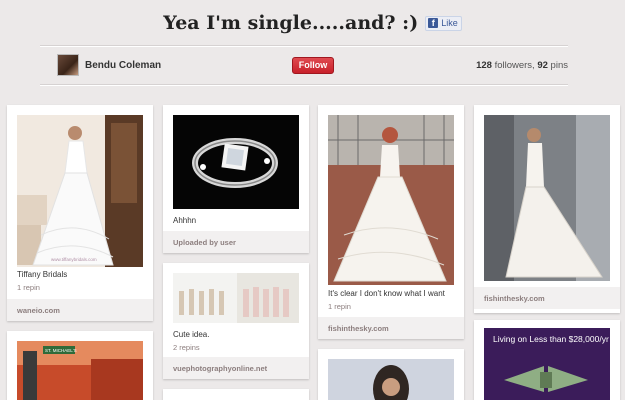 Image resolution: width=625 pixels, height=400 pixels. Describe the element at coordinates (514, 65) in the screenshot. I see `followers-label: followers,` at that location.